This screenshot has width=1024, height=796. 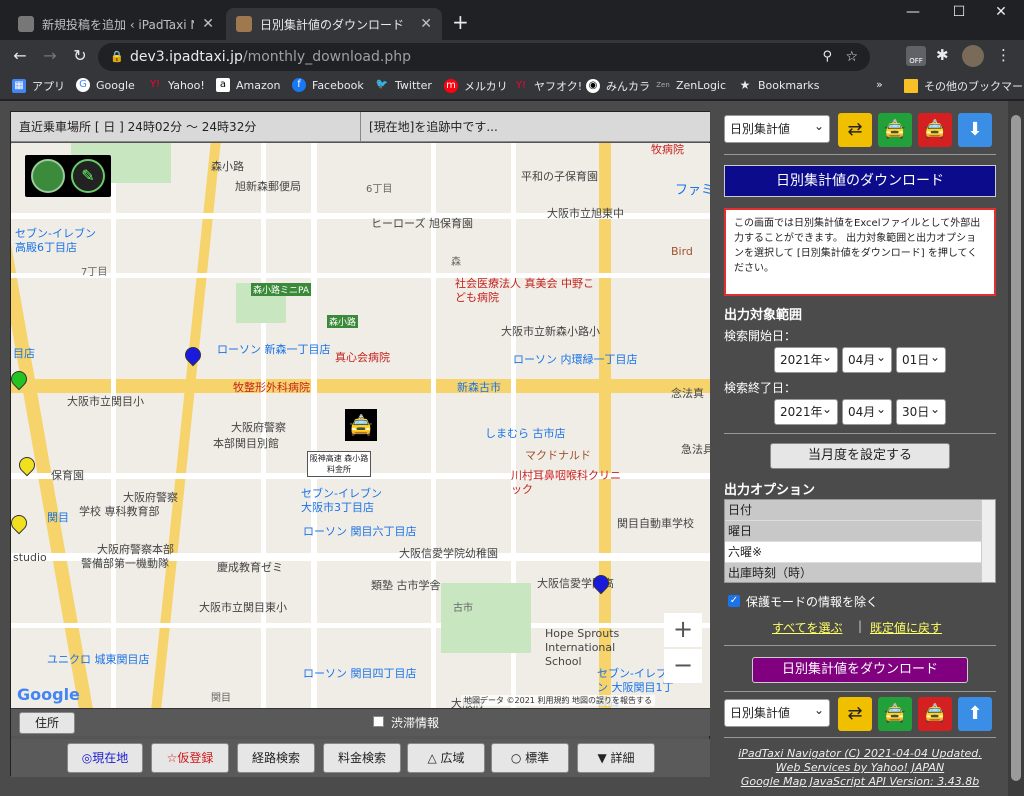 I want to click on end-year-select: 2021年, so click(x=806, y=411).